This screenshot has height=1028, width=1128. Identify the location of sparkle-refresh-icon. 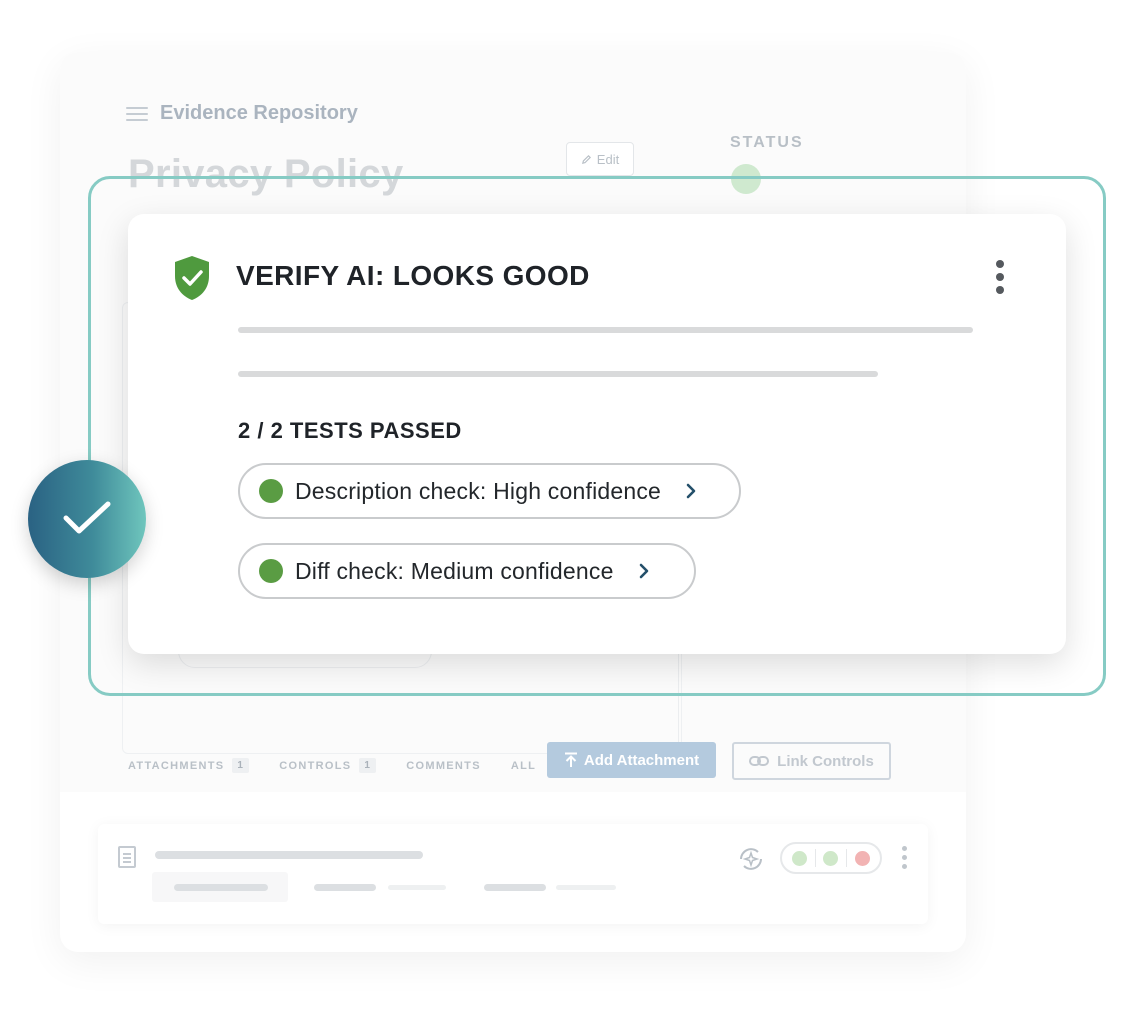
(751, 859).